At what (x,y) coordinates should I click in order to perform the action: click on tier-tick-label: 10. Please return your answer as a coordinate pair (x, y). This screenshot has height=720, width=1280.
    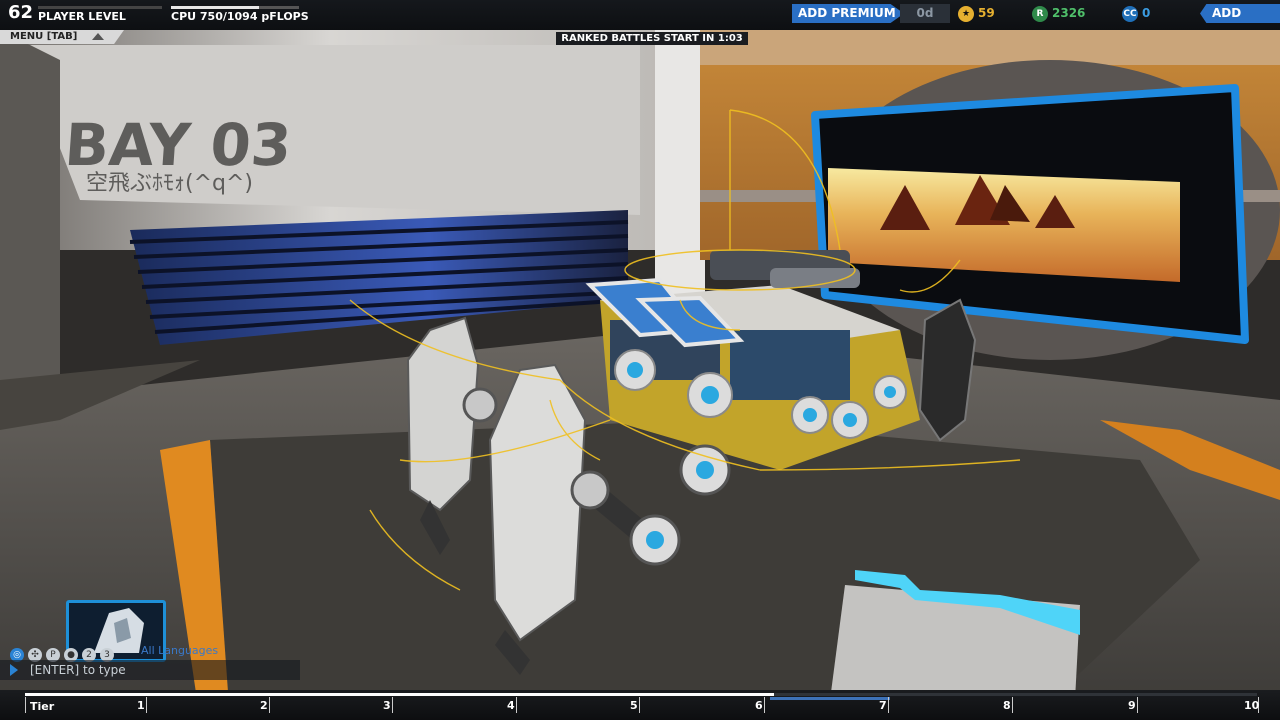
    Looking at the image, I should click on (1252, 705).